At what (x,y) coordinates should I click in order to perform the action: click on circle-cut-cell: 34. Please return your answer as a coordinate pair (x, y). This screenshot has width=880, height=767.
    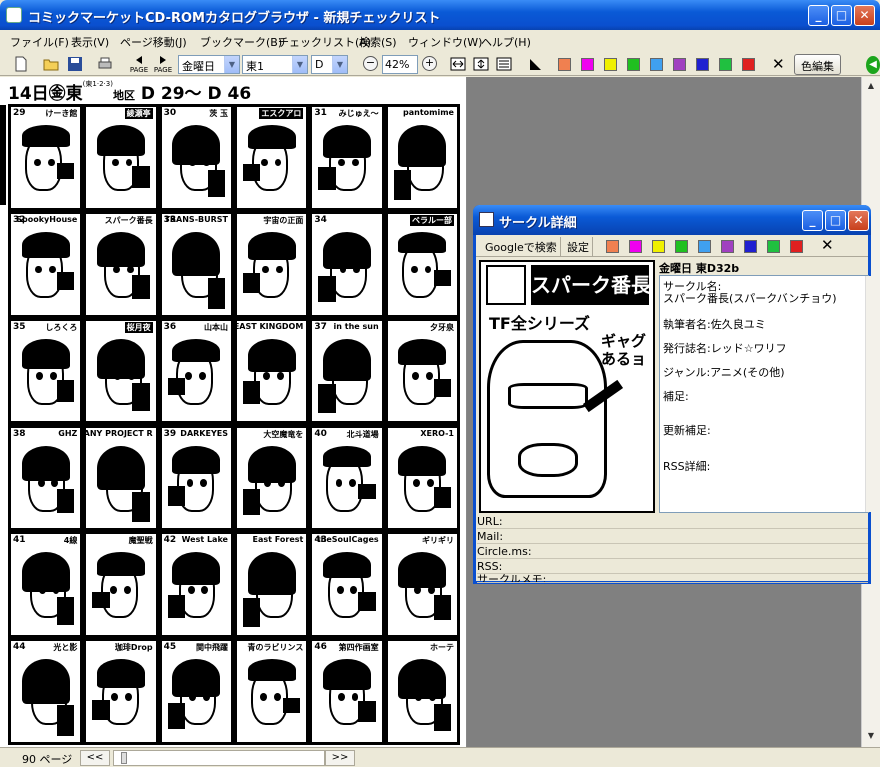
    Looking at the image, I should click on (347, 264).